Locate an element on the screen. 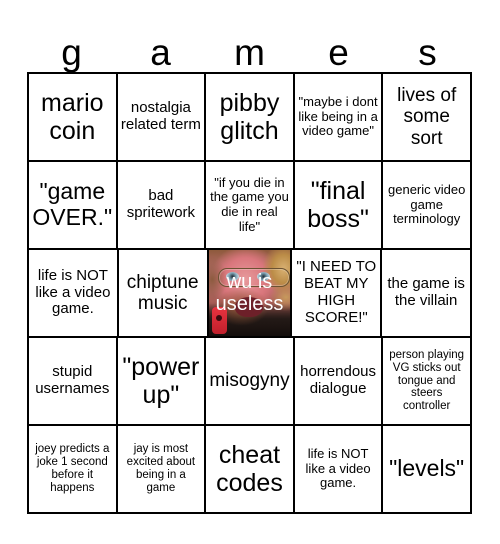 The image size is (500, 544). bingo-cell-r4c2: "power up" is located at coordinates (162, 382).